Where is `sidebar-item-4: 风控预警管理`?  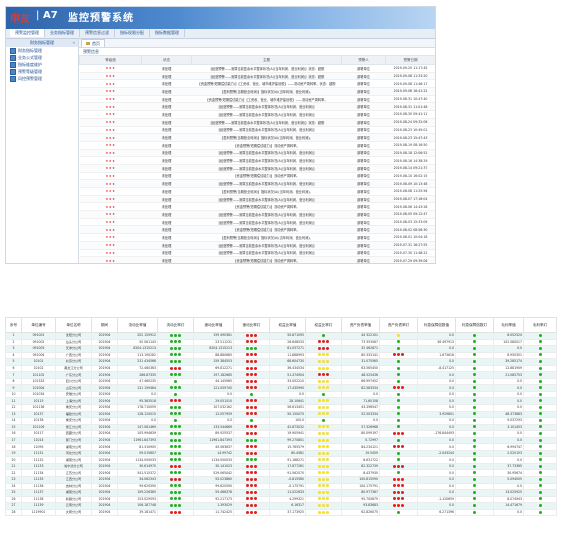
sidebar-item-4: 风控预警管理 is located at coordinates (42, 78).